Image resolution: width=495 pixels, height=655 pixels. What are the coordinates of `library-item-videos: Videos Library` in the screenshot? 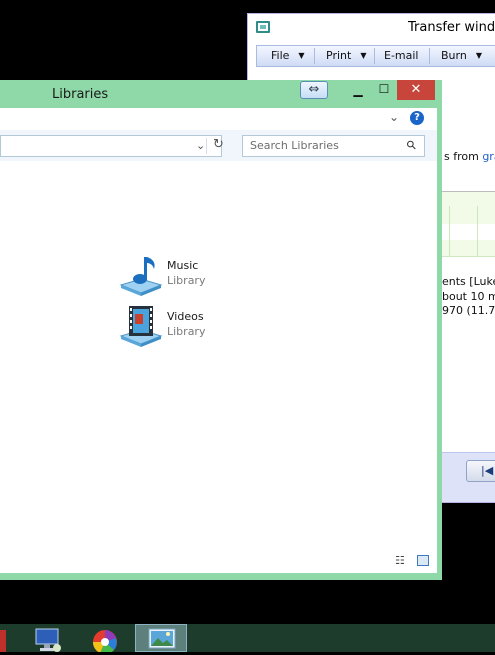 It's located at (179, 326).